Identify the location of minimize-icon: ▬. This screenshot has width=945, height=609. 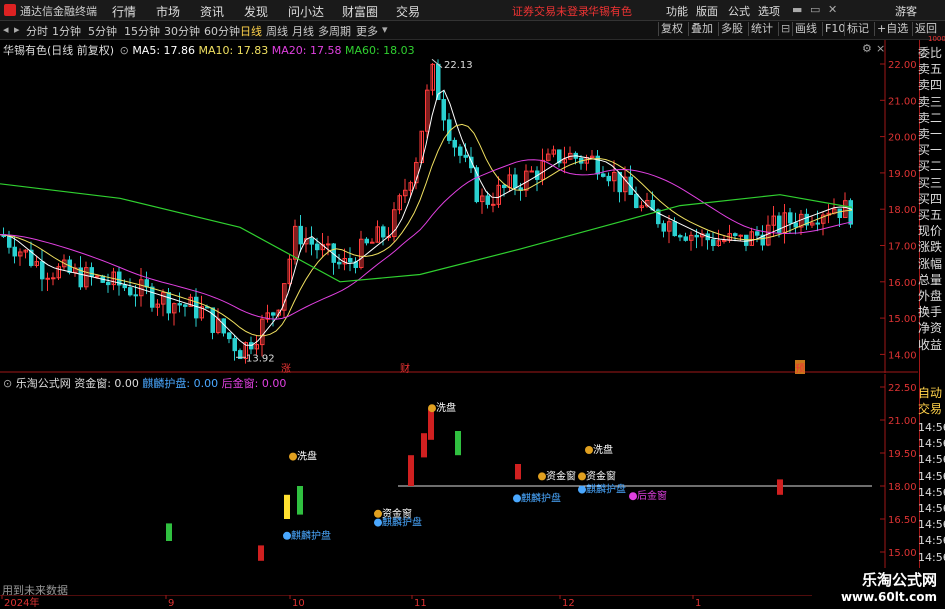
(797, 9).